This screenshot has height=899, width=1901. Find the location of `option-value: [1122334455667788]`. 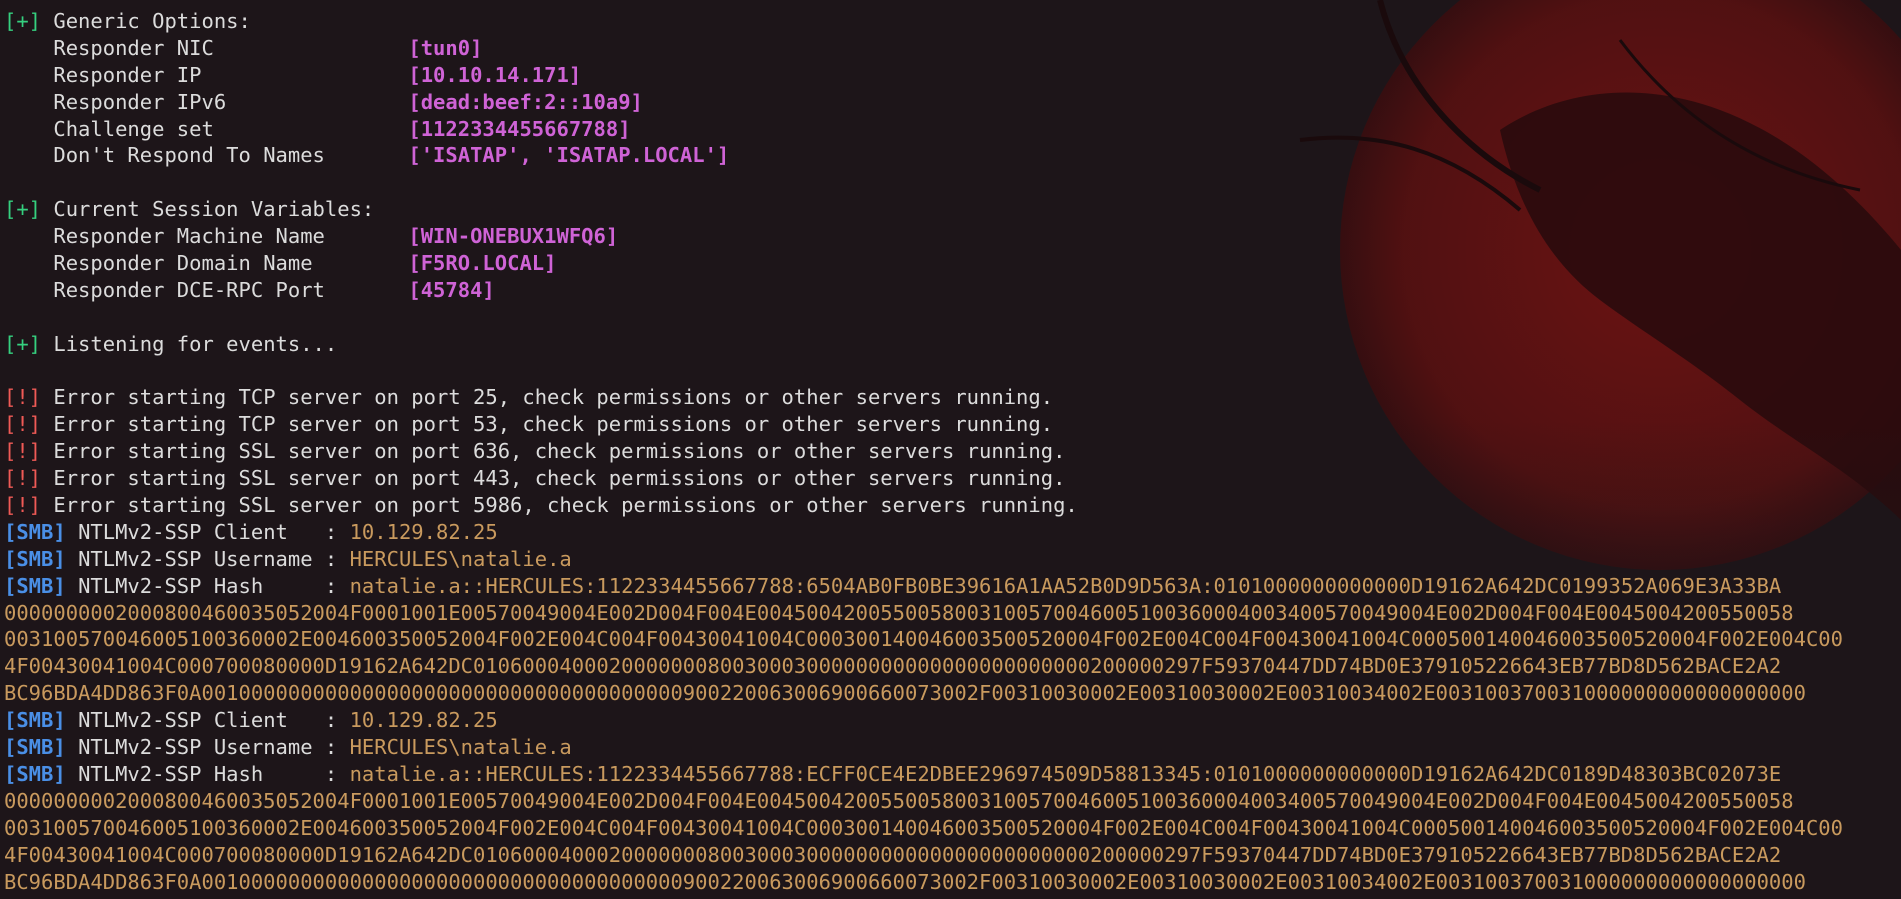

option-value: [1122334455667788] is located at coordinates (519, 128).